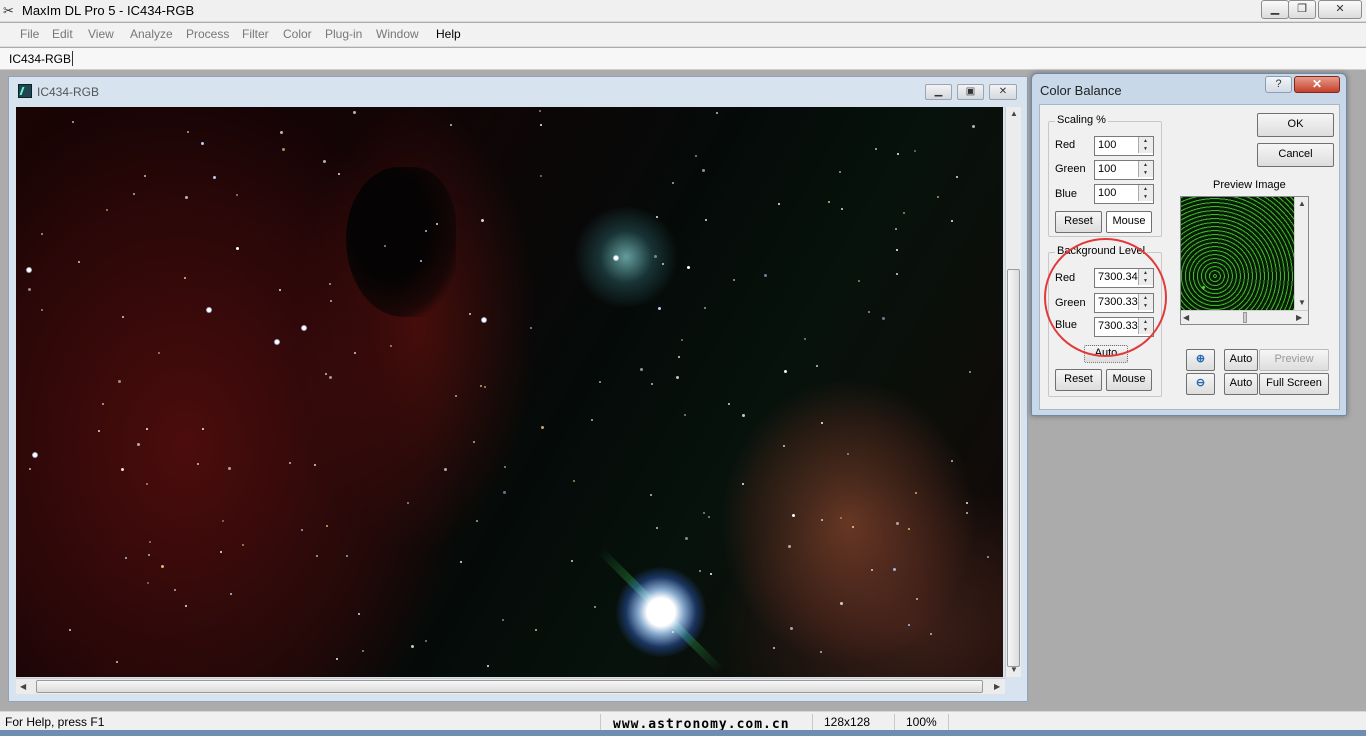  I want to click on scaling-green-input, so click(1117, 169).